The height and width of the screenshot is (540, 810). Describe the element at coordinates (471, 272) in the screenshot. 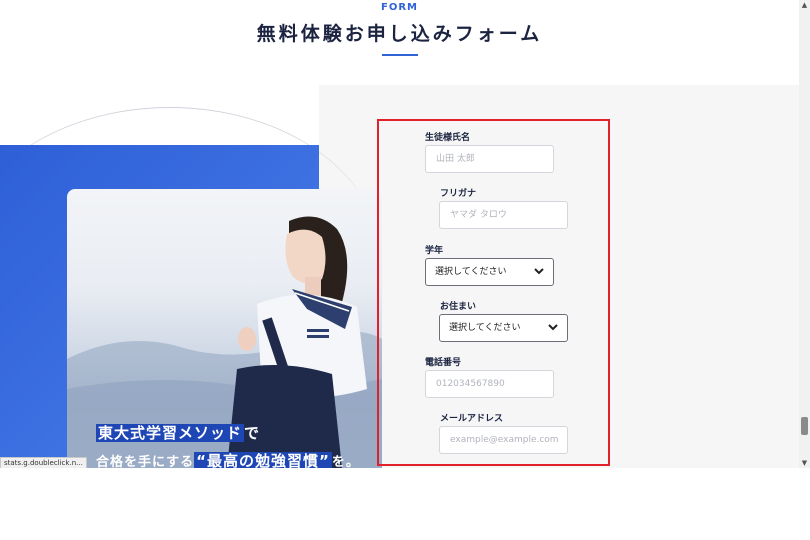

I see `grade-select-value: 選択してください` at that location.